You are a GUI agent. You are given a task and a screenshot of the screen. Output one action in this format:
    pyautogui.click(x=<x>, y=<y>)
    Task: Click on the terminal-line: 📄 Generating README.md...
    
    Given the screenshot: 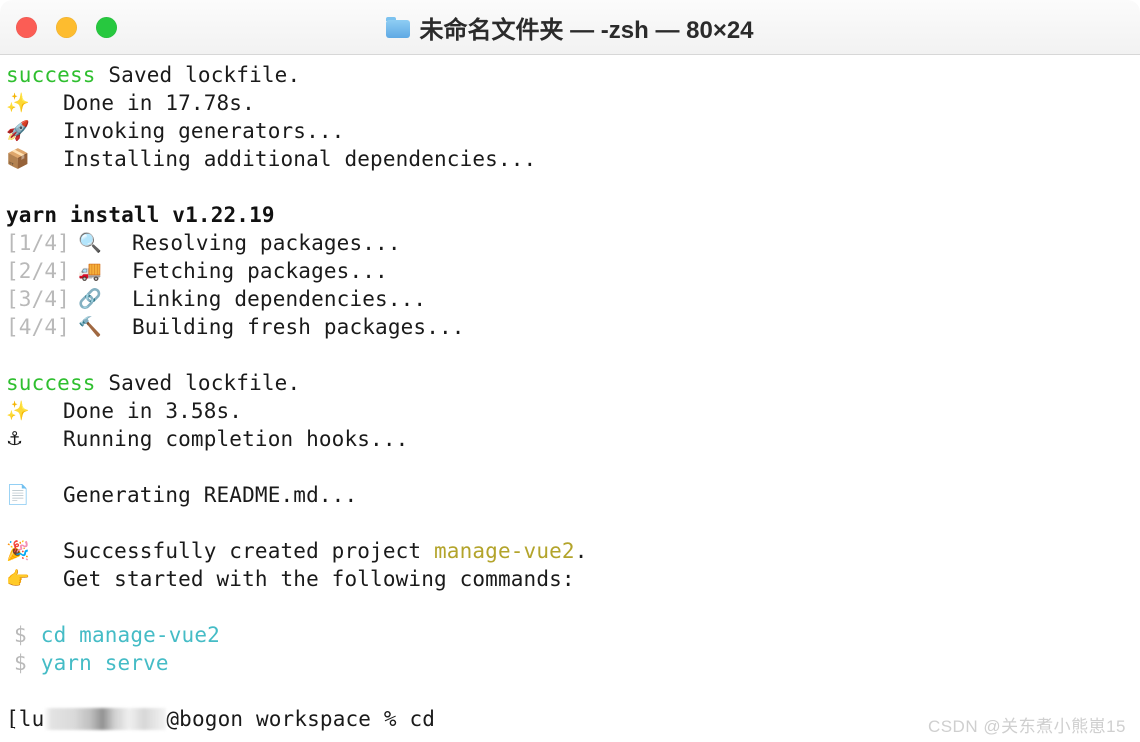 What is the action you would take?
    pyautogui.click(x=573, y=495)
    